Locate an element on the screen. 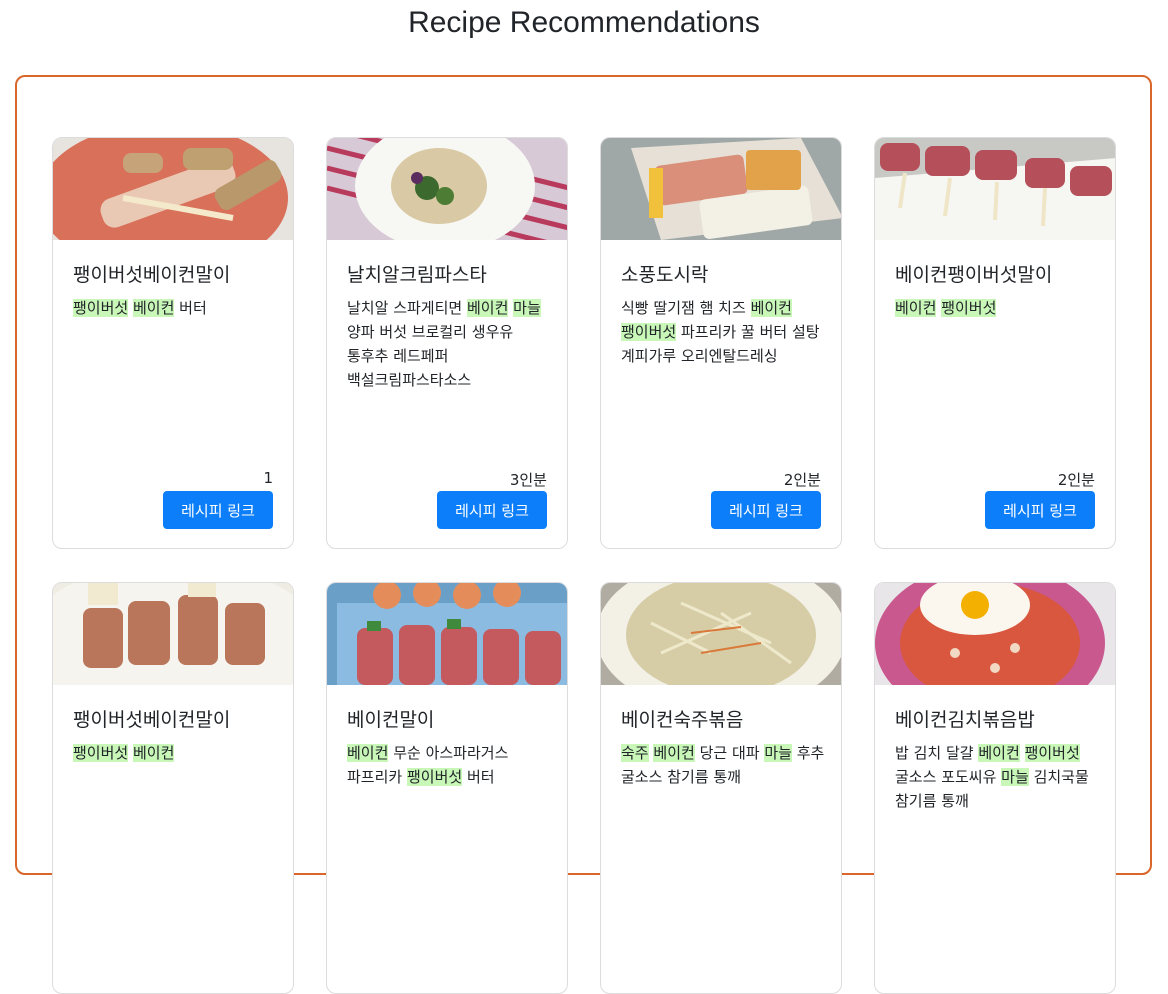  ingredient: 통후추 is located at coordinates (368, 356).